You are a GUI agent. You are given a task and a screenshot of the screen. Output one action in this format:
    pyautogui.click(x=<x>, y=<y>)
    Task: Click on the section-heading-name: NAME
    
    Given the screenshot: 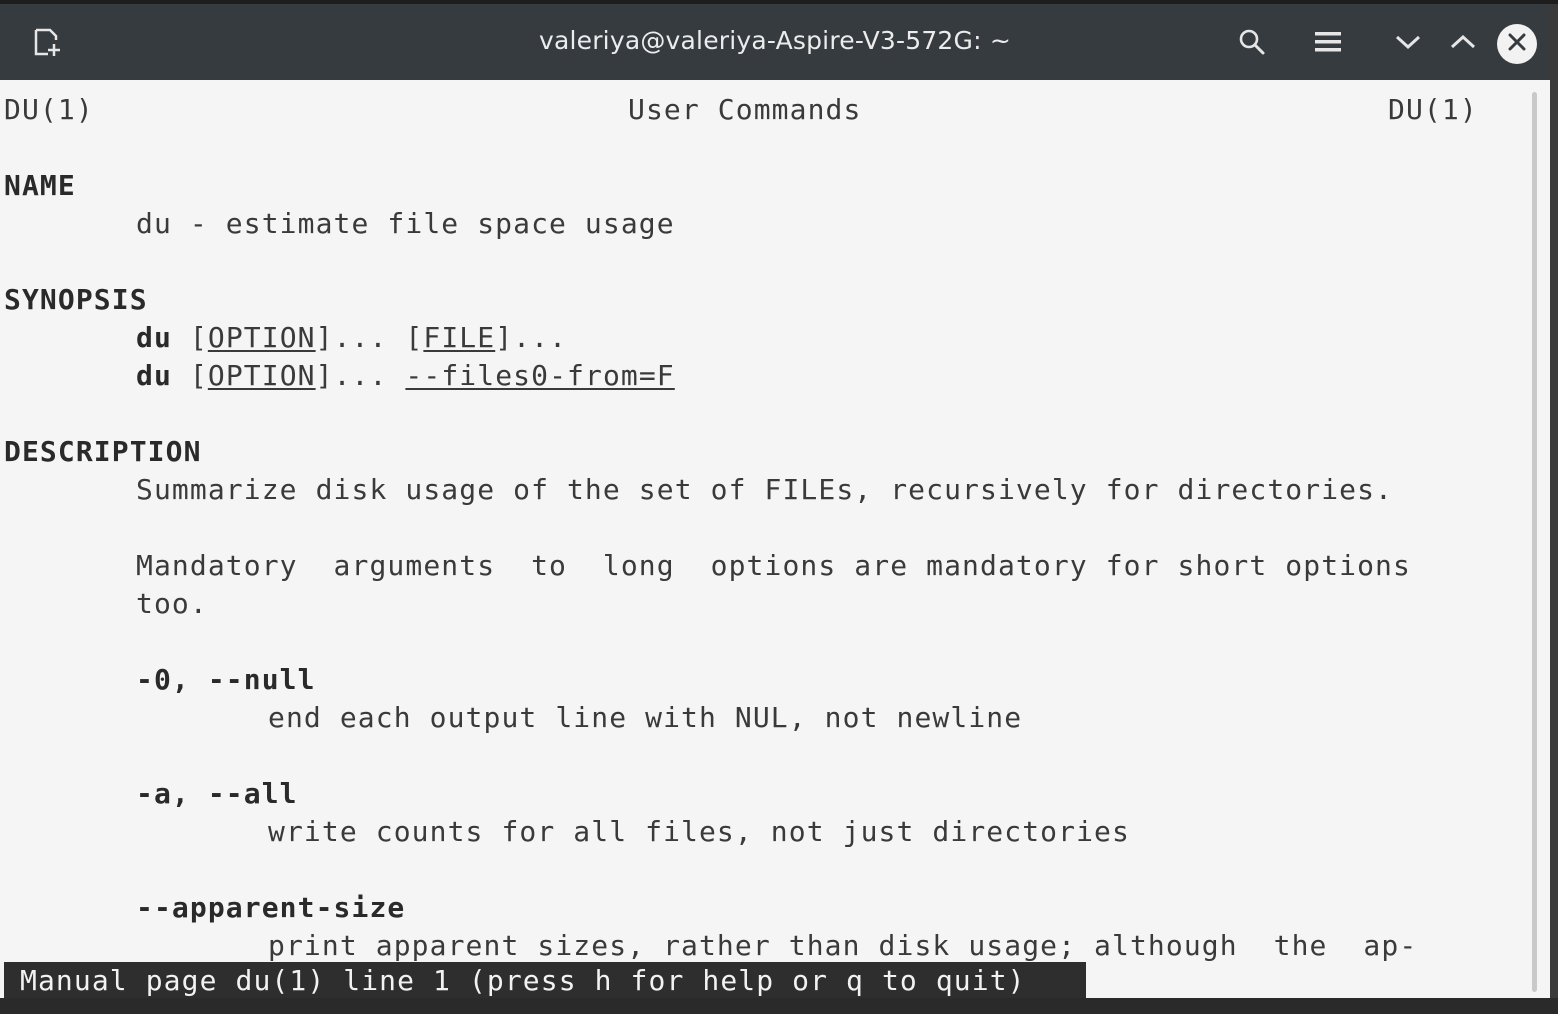 What is the action you would take?
    pyautogui.click(x=40, y=185)
    